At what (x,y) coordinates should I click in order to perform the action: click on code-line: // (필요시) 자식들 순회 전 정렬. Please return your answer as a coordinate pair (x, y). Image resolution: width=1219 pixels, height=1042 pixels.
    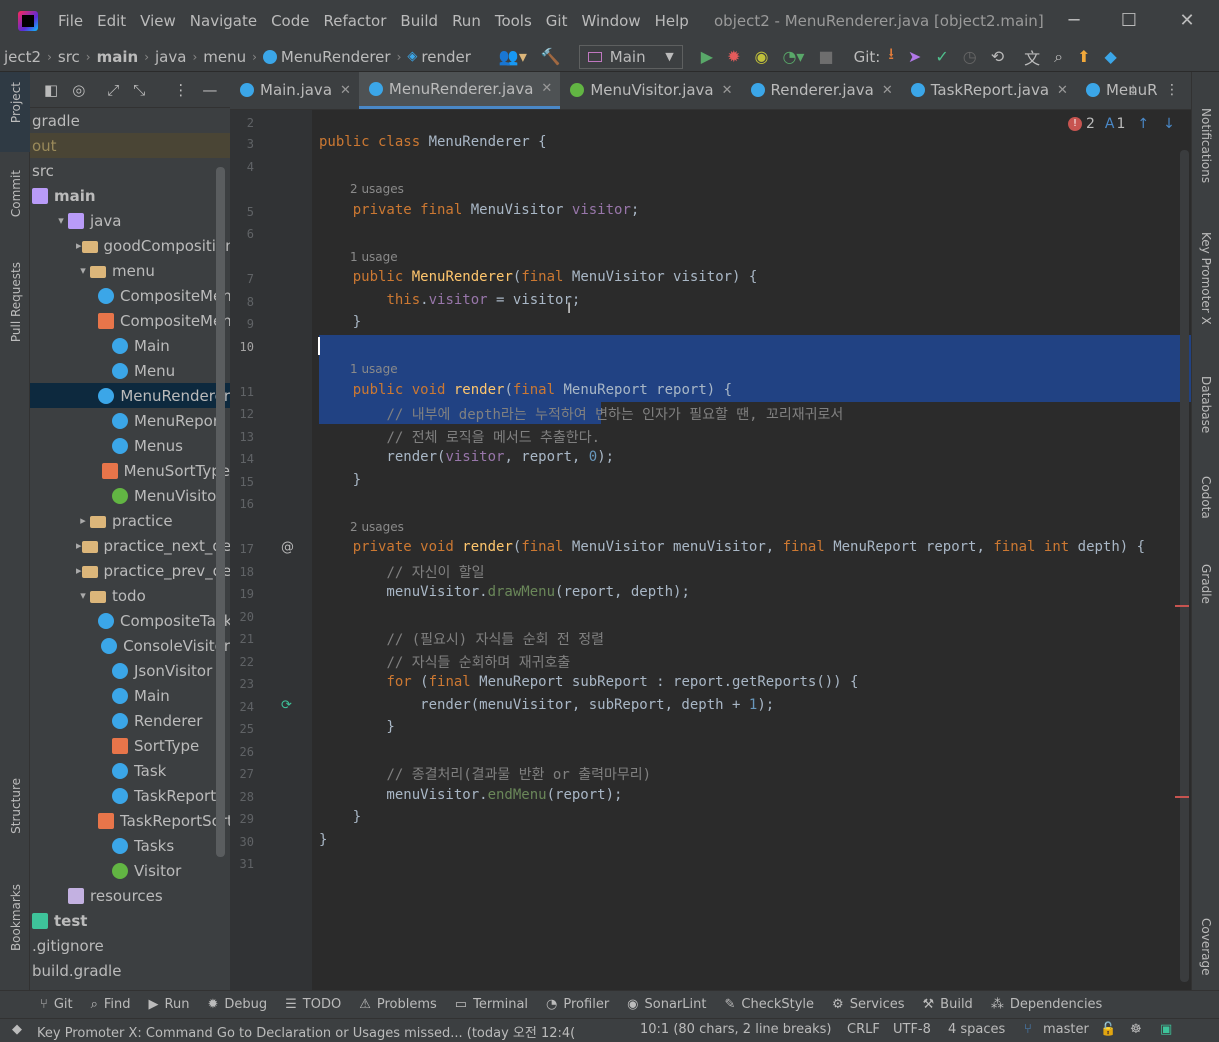
    Looking at the image, I should click on (461, 639).